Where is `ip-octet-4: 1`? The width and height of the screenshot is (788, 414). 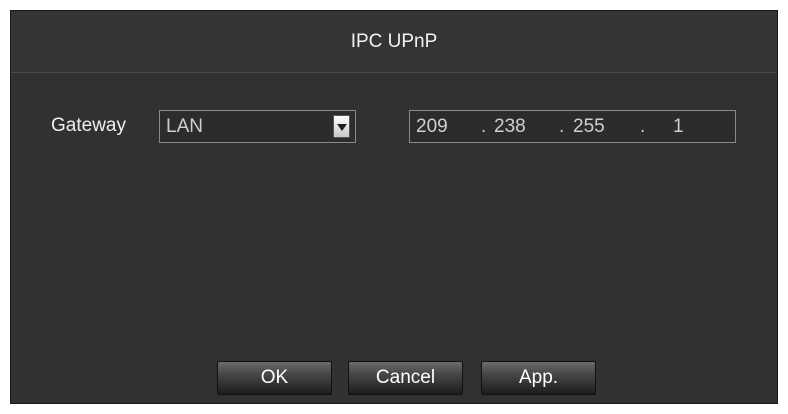 ip-octet-4: 1 is located at coordinates (678, 127).